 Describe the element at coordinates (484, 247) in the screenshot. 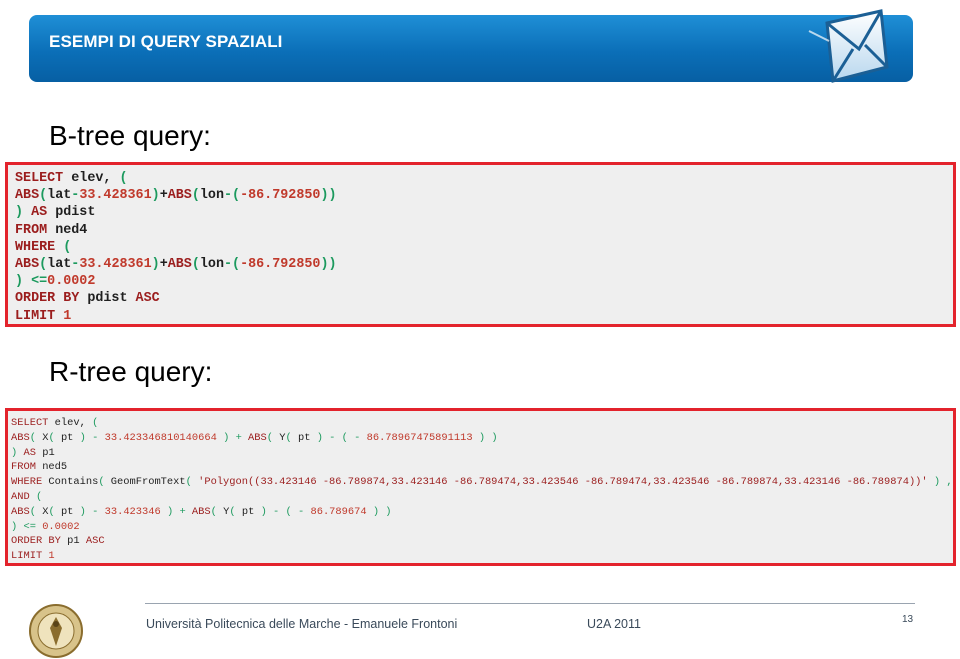

I see `code-line: WHERE (` at that location.